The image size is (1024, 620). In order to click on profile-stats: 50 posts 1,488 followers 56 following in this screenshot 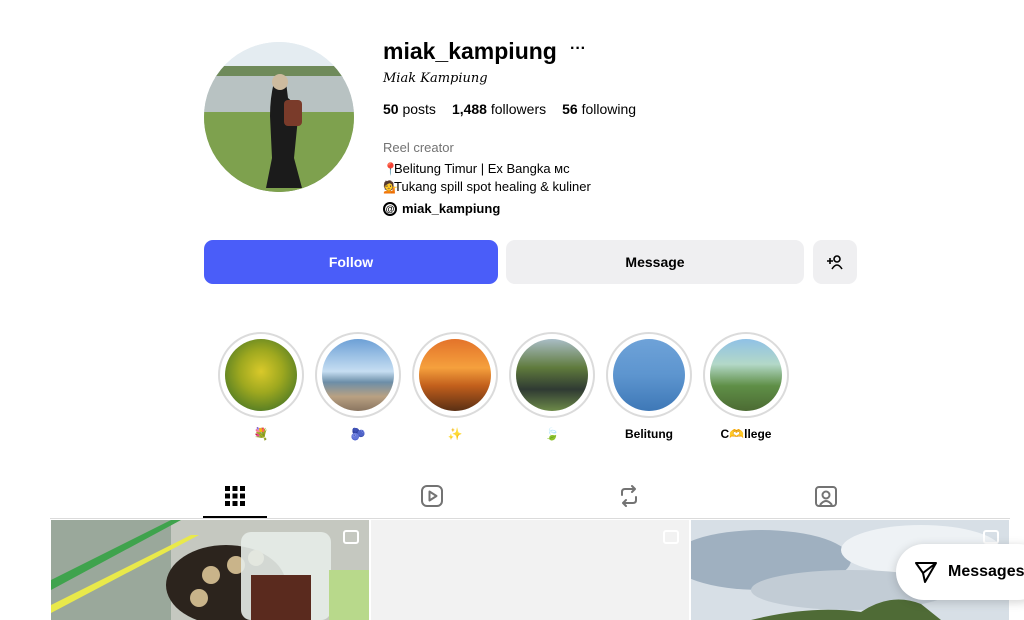, I will do `click(509, 109)`.